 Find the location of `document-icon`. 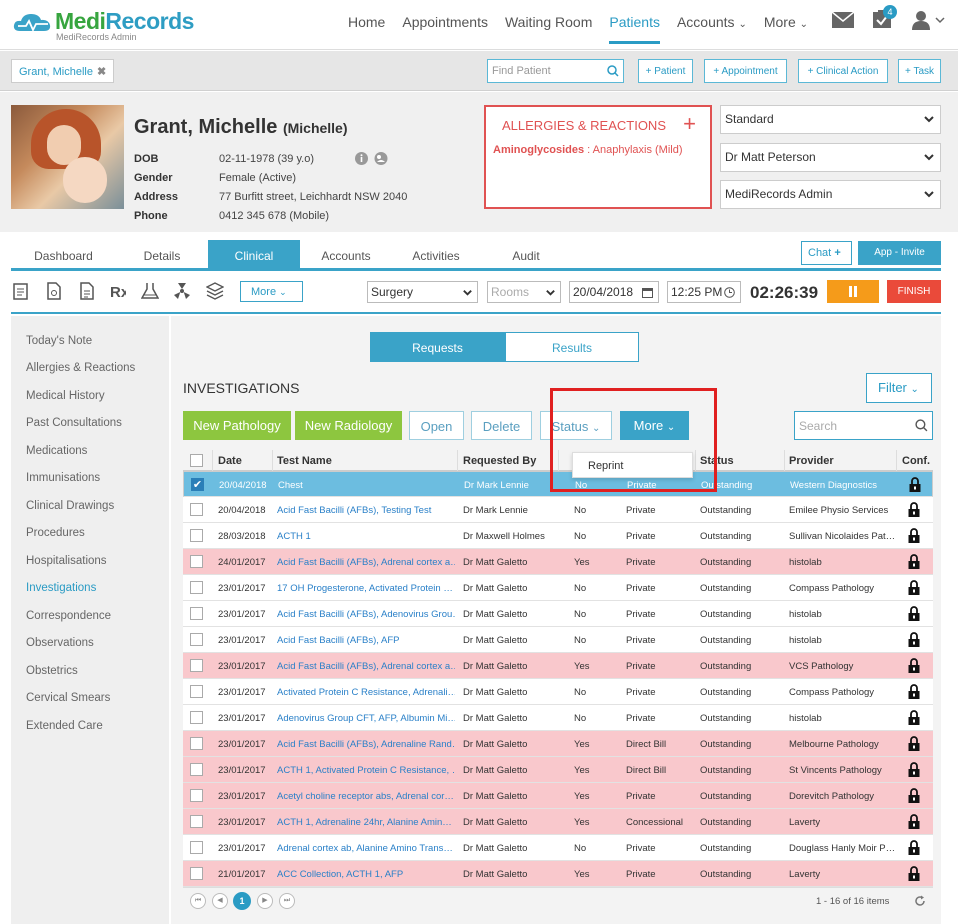

document-icon is located at coordinates (54, 291).